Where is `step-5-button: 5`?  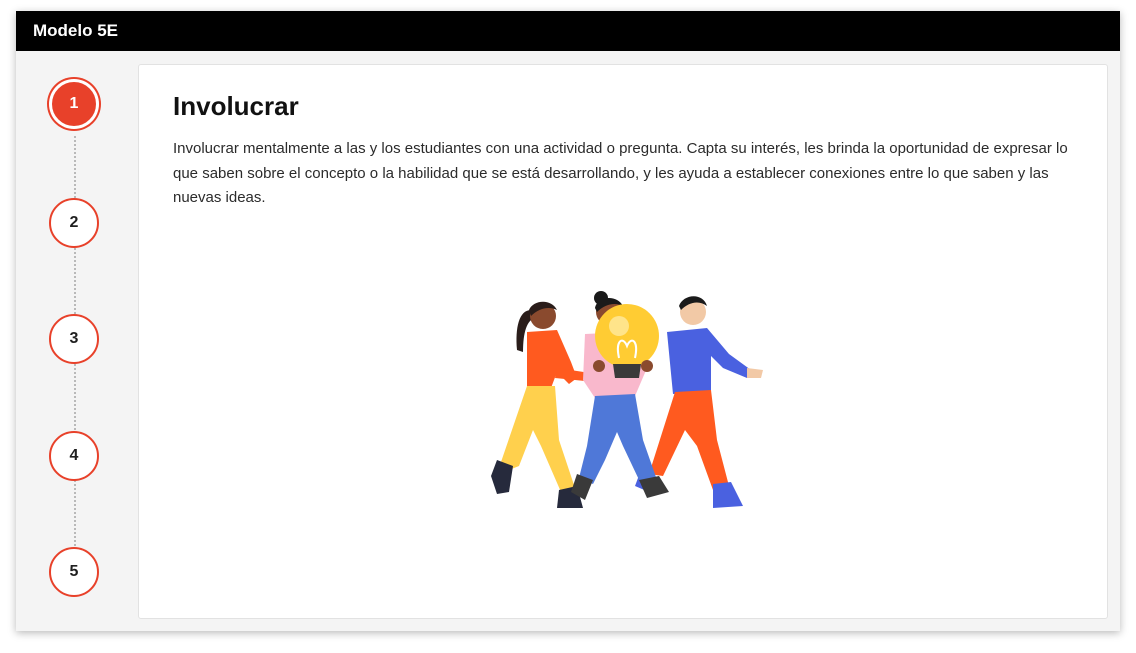 step-5-button: 5 is located at coordinates (74, 572).